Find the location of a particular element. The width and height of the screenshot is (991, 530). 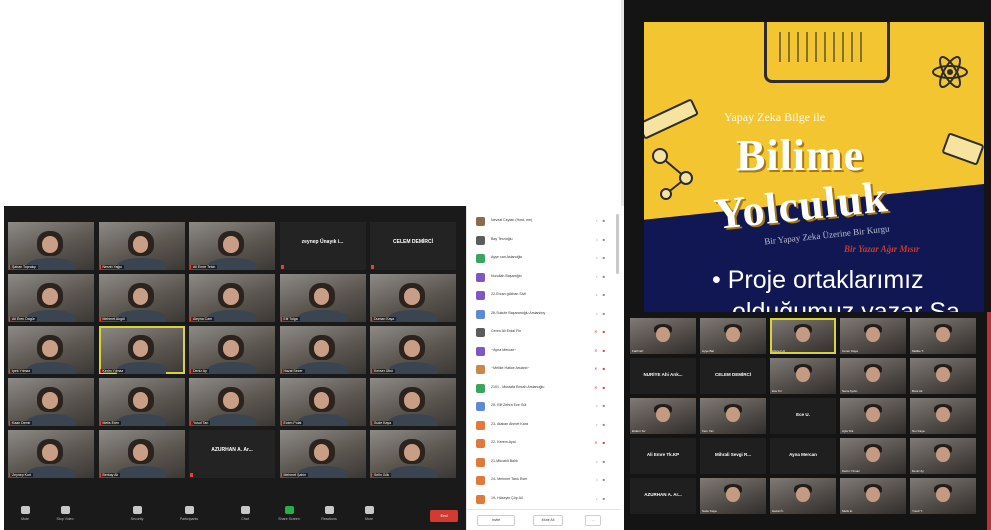

participant-video-tile: Bora Ak is located at coordinates (943, 376).